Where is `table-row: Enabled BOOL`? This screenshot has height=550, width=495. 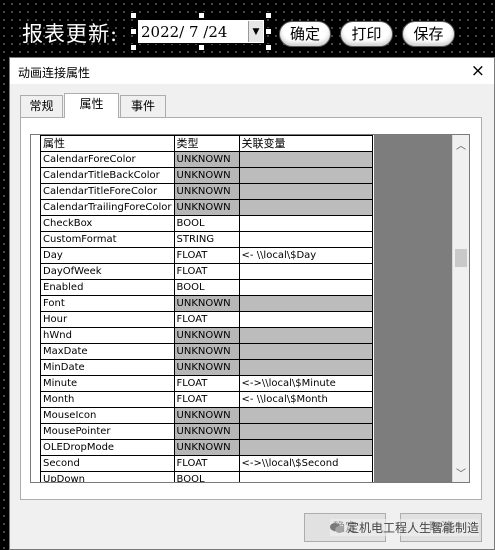 table-row: Enabled BOOL is located at coordinates (206, 287).